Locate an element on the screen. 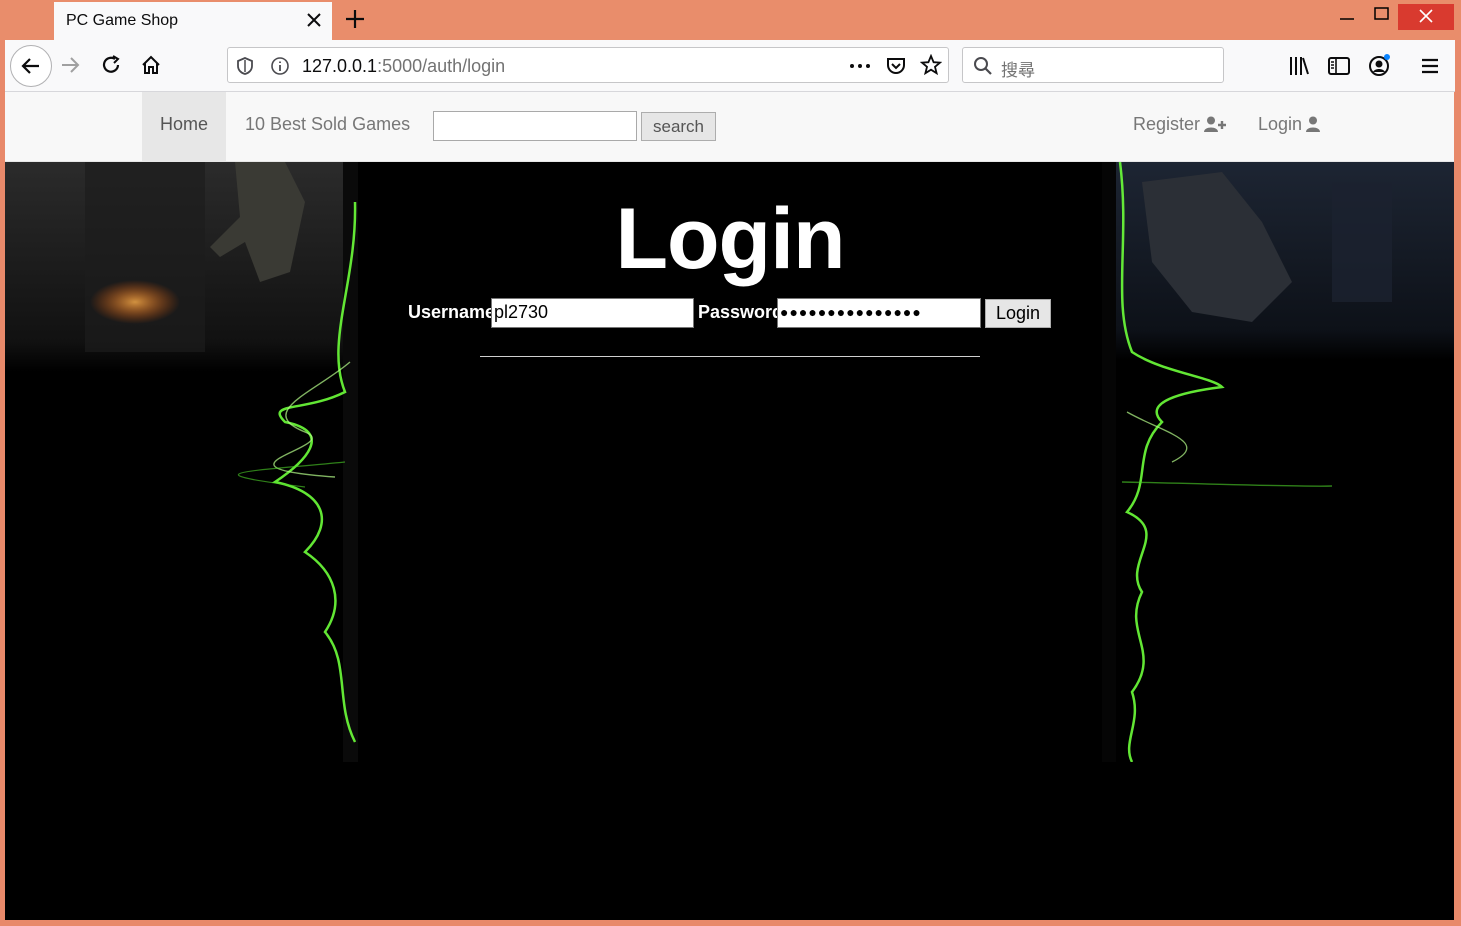 The image size is (1461, 926). site-search-input is located at coordinates (535, 126).